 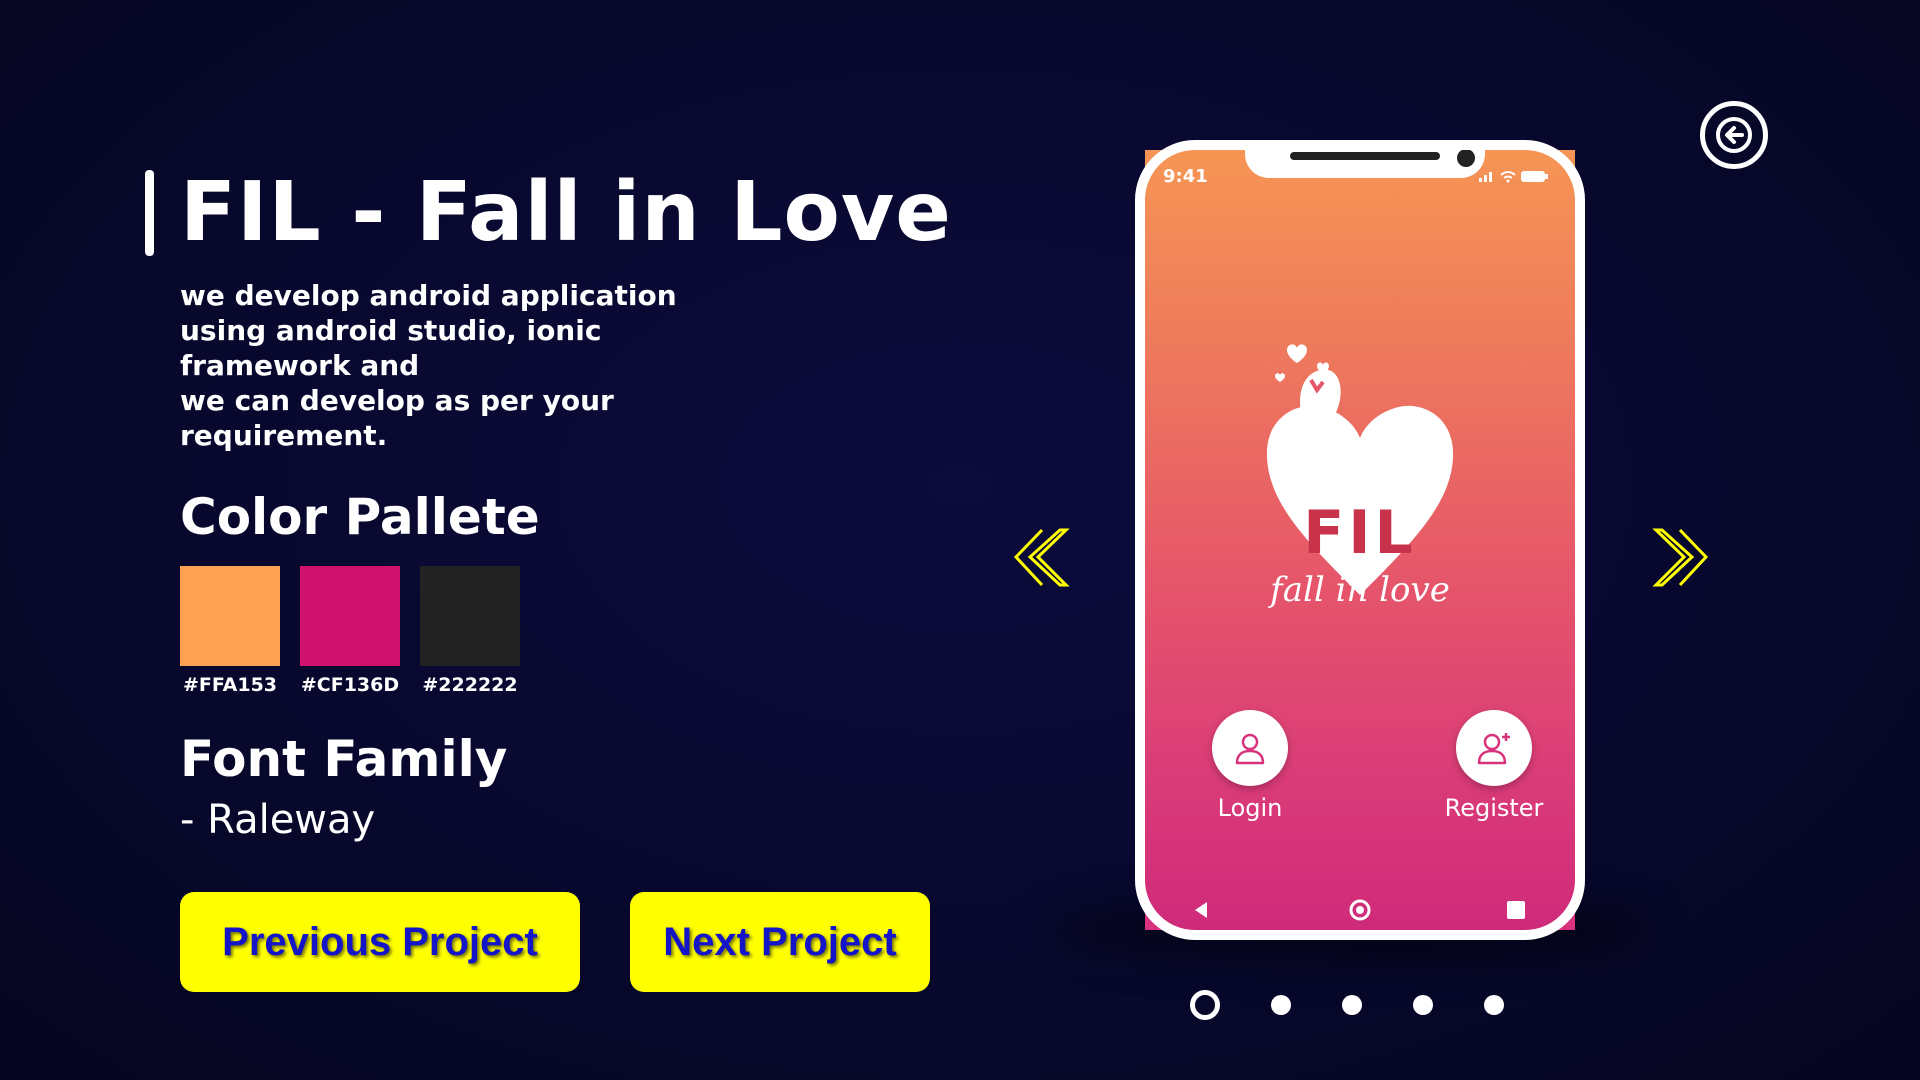 What do you see at coordinates (1360, 465) in the screenshot?
I see `app-logo: FIL fall in love` at bounding box center [1360, 465].